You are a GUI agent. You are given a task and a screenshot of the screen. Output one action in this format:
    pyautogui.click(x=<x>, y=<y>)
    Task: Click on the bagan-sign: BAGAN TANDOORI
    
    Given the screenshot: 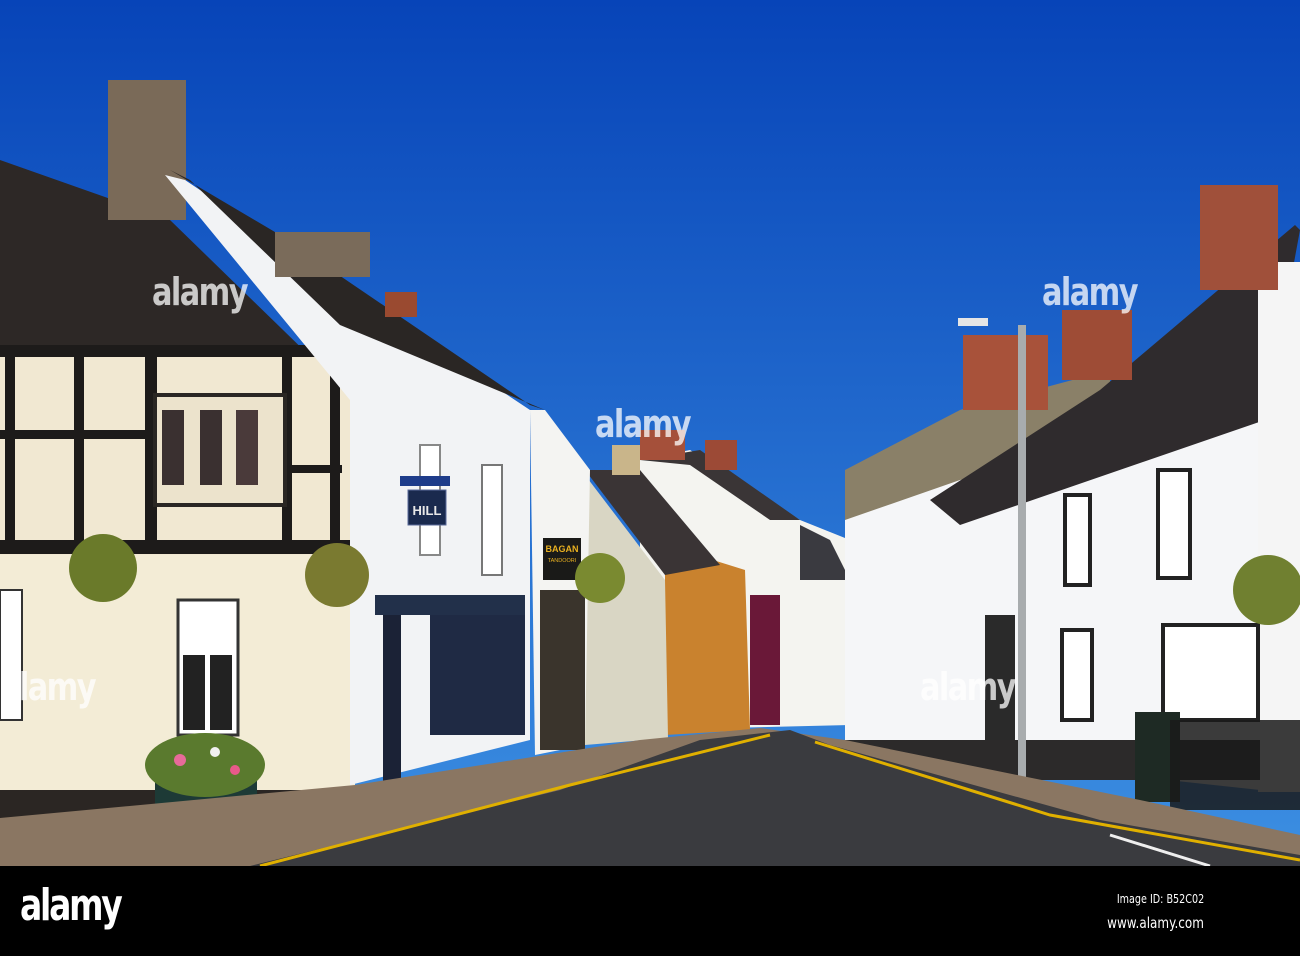 What is the action you would take?
    pyautogui.click(x=562, y=559)
    